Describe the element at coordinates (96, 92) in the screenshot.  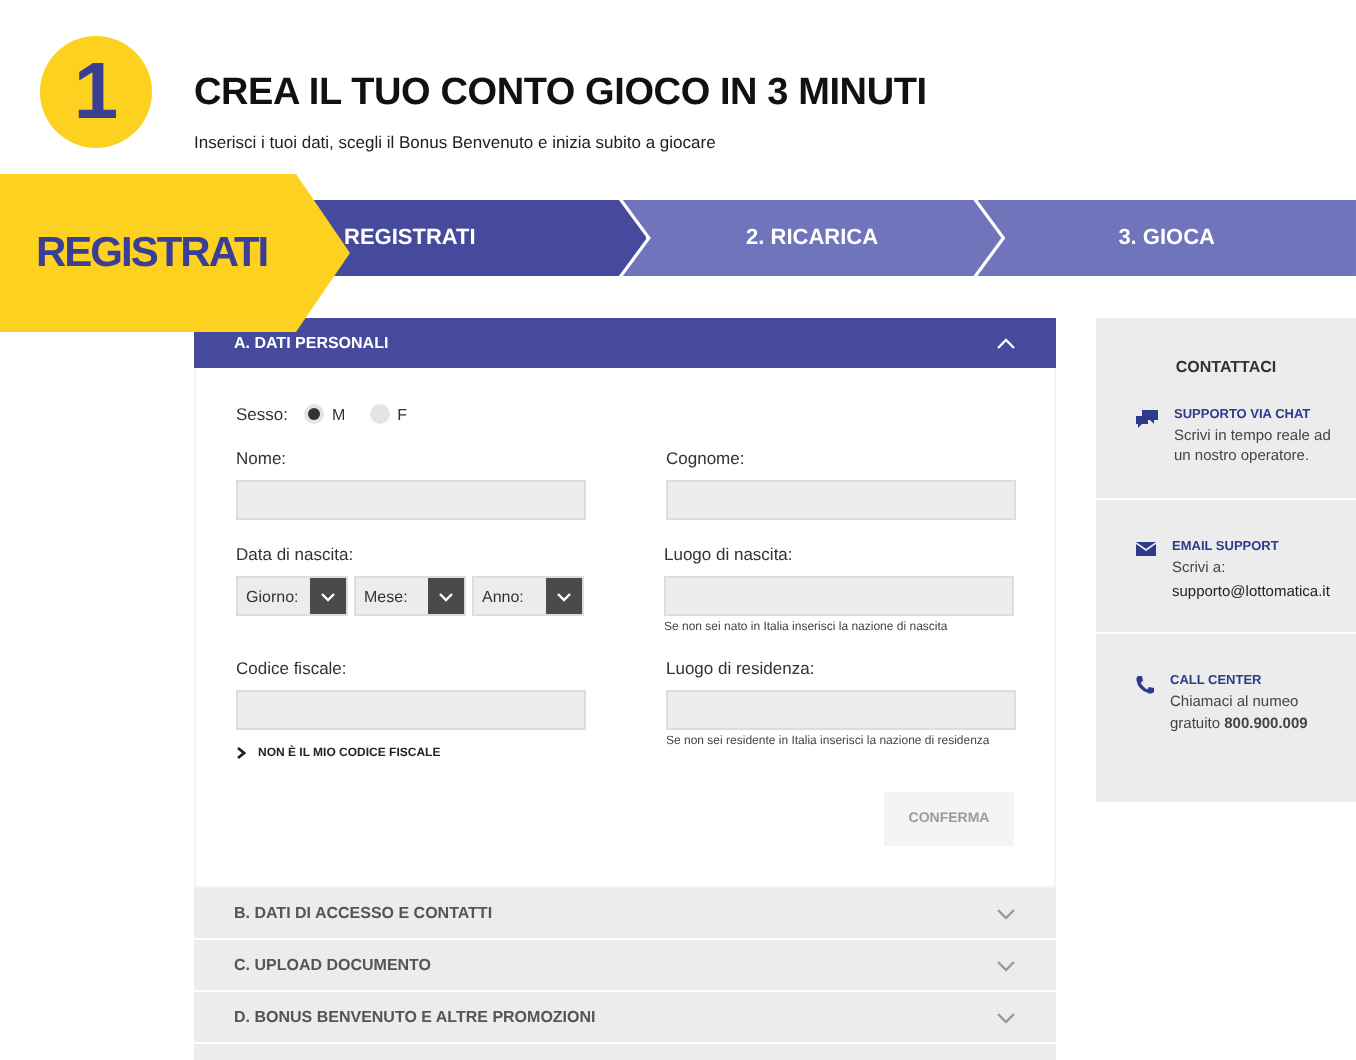
I see `step-number-badge: 1` at that location.